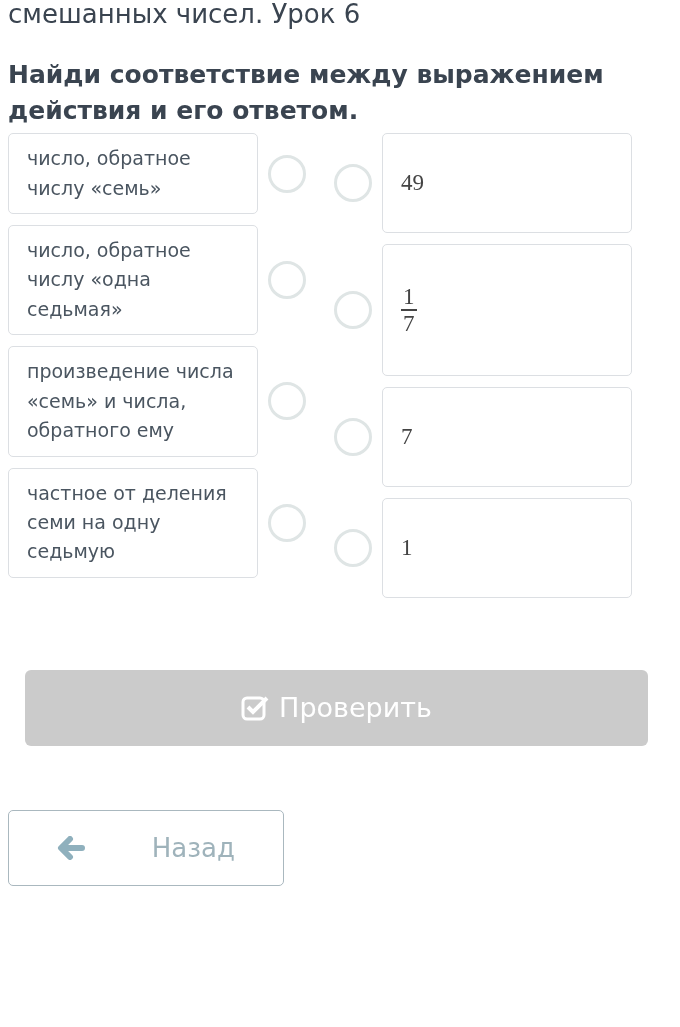 This screenshot has width=680, height=1027. Describe the element at coordinates (133, 401) in the screenshot. I see `expression-card: произведение числа «семь» и числа, обратного ему` at that location.